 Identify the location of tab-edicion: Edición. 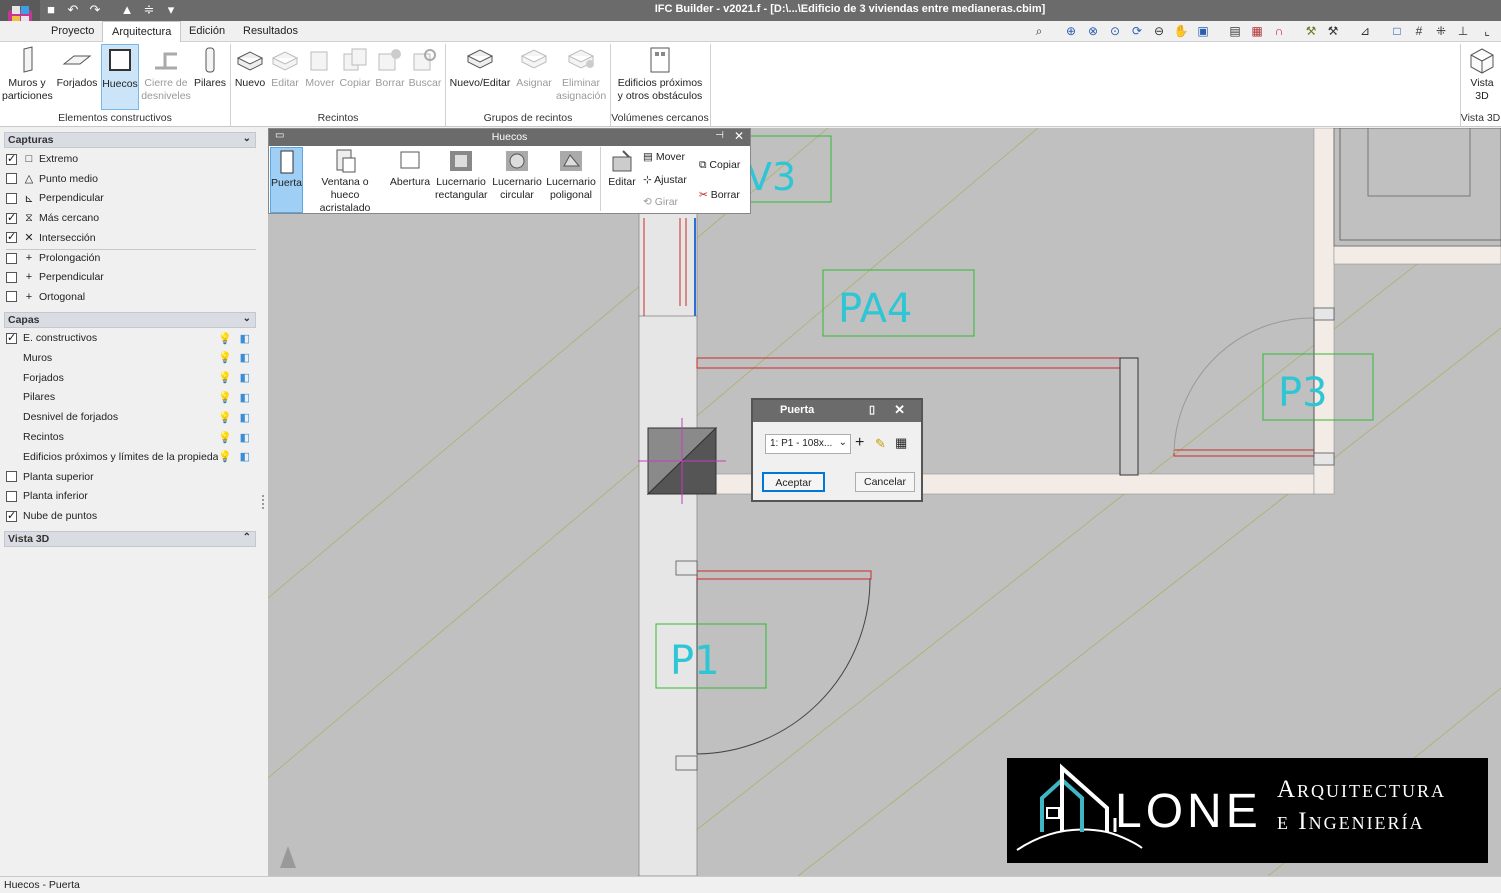
(207, 31).